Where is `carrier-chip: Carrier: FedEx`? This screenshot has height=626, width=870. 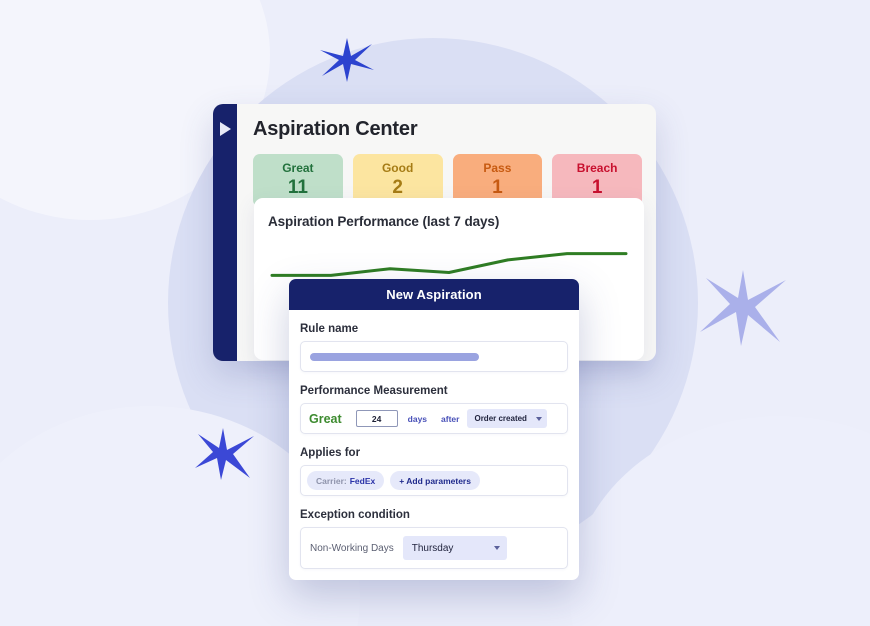 carrier-chip: Carrier: FedEx is located at coordinates (346, 480).